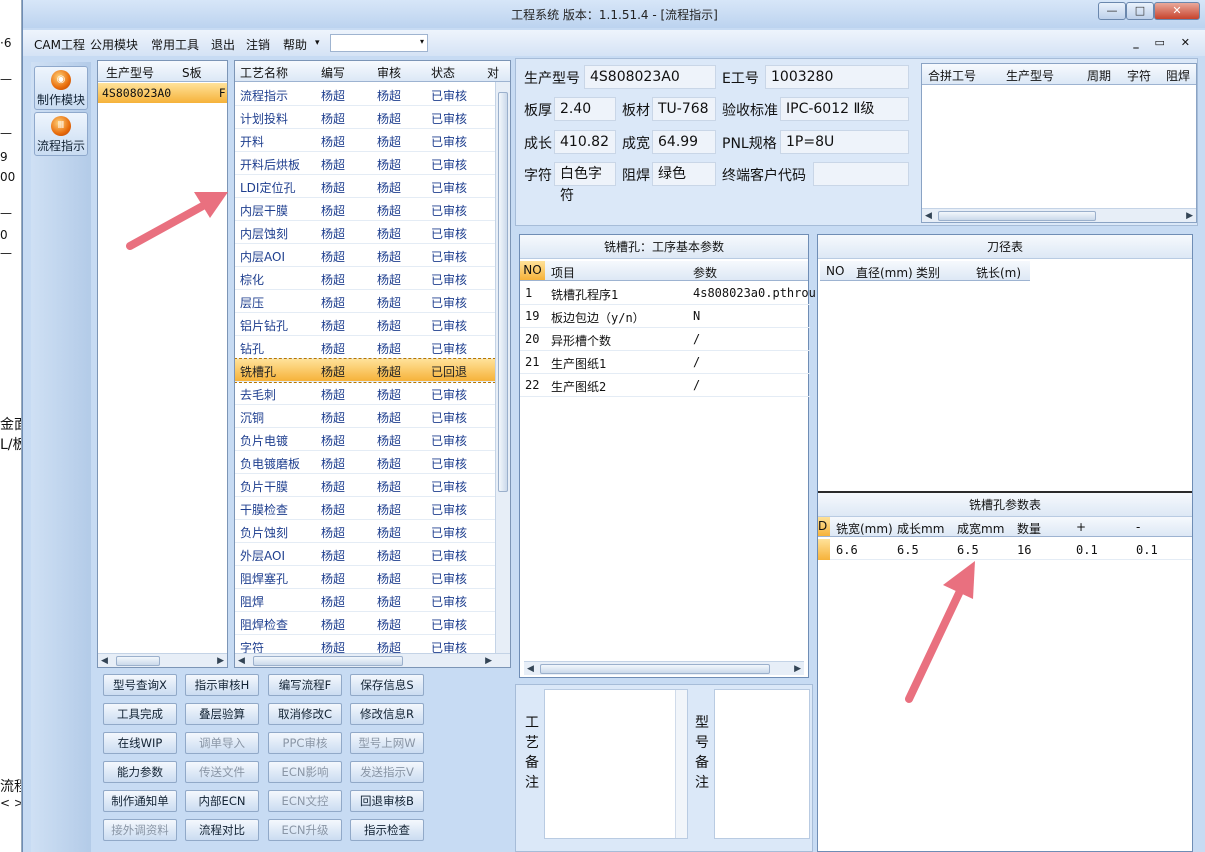  I want to click on function-button: 制作通知单, so click(140, 801).